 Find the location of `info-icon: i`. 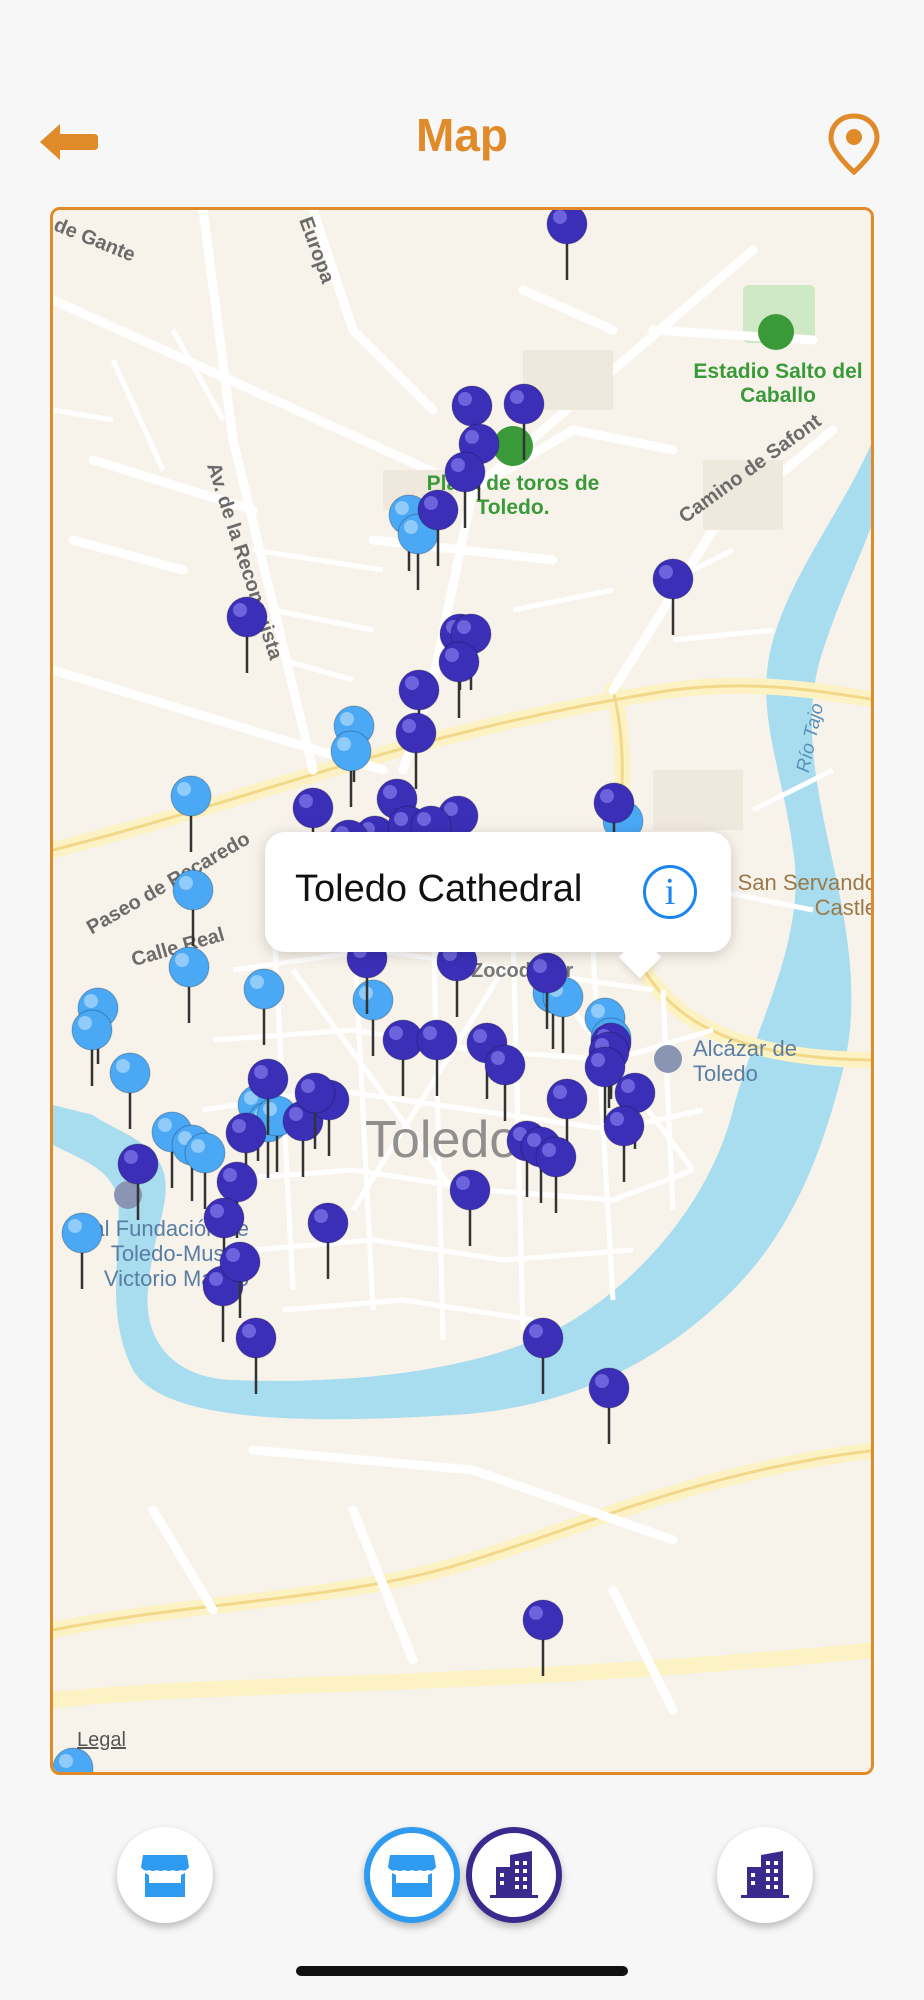

info-icon: i is located at coordinates (670, 892).